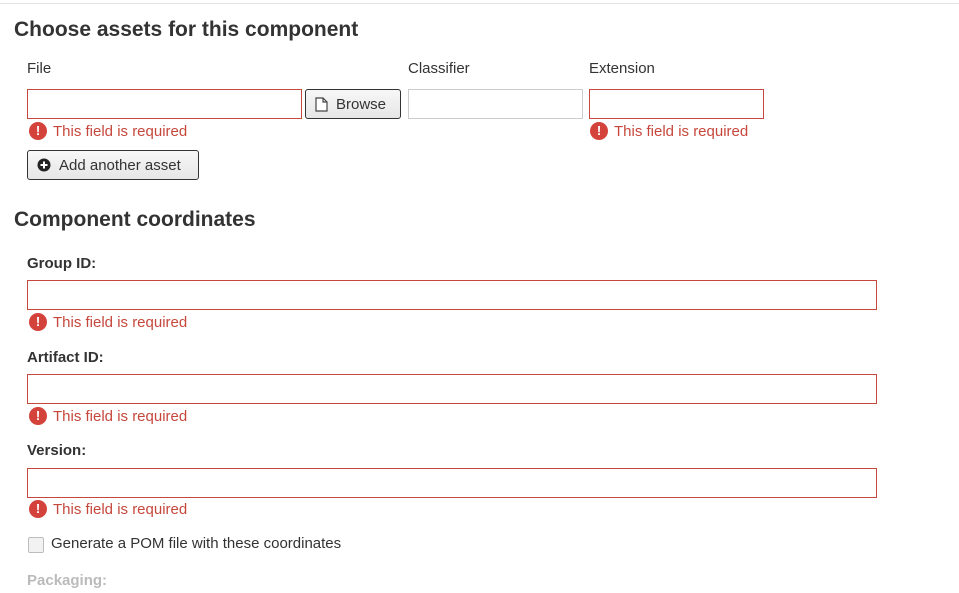 This screenshot has width=959, height=593. I want to click on group-id-input, so click(452, 295).